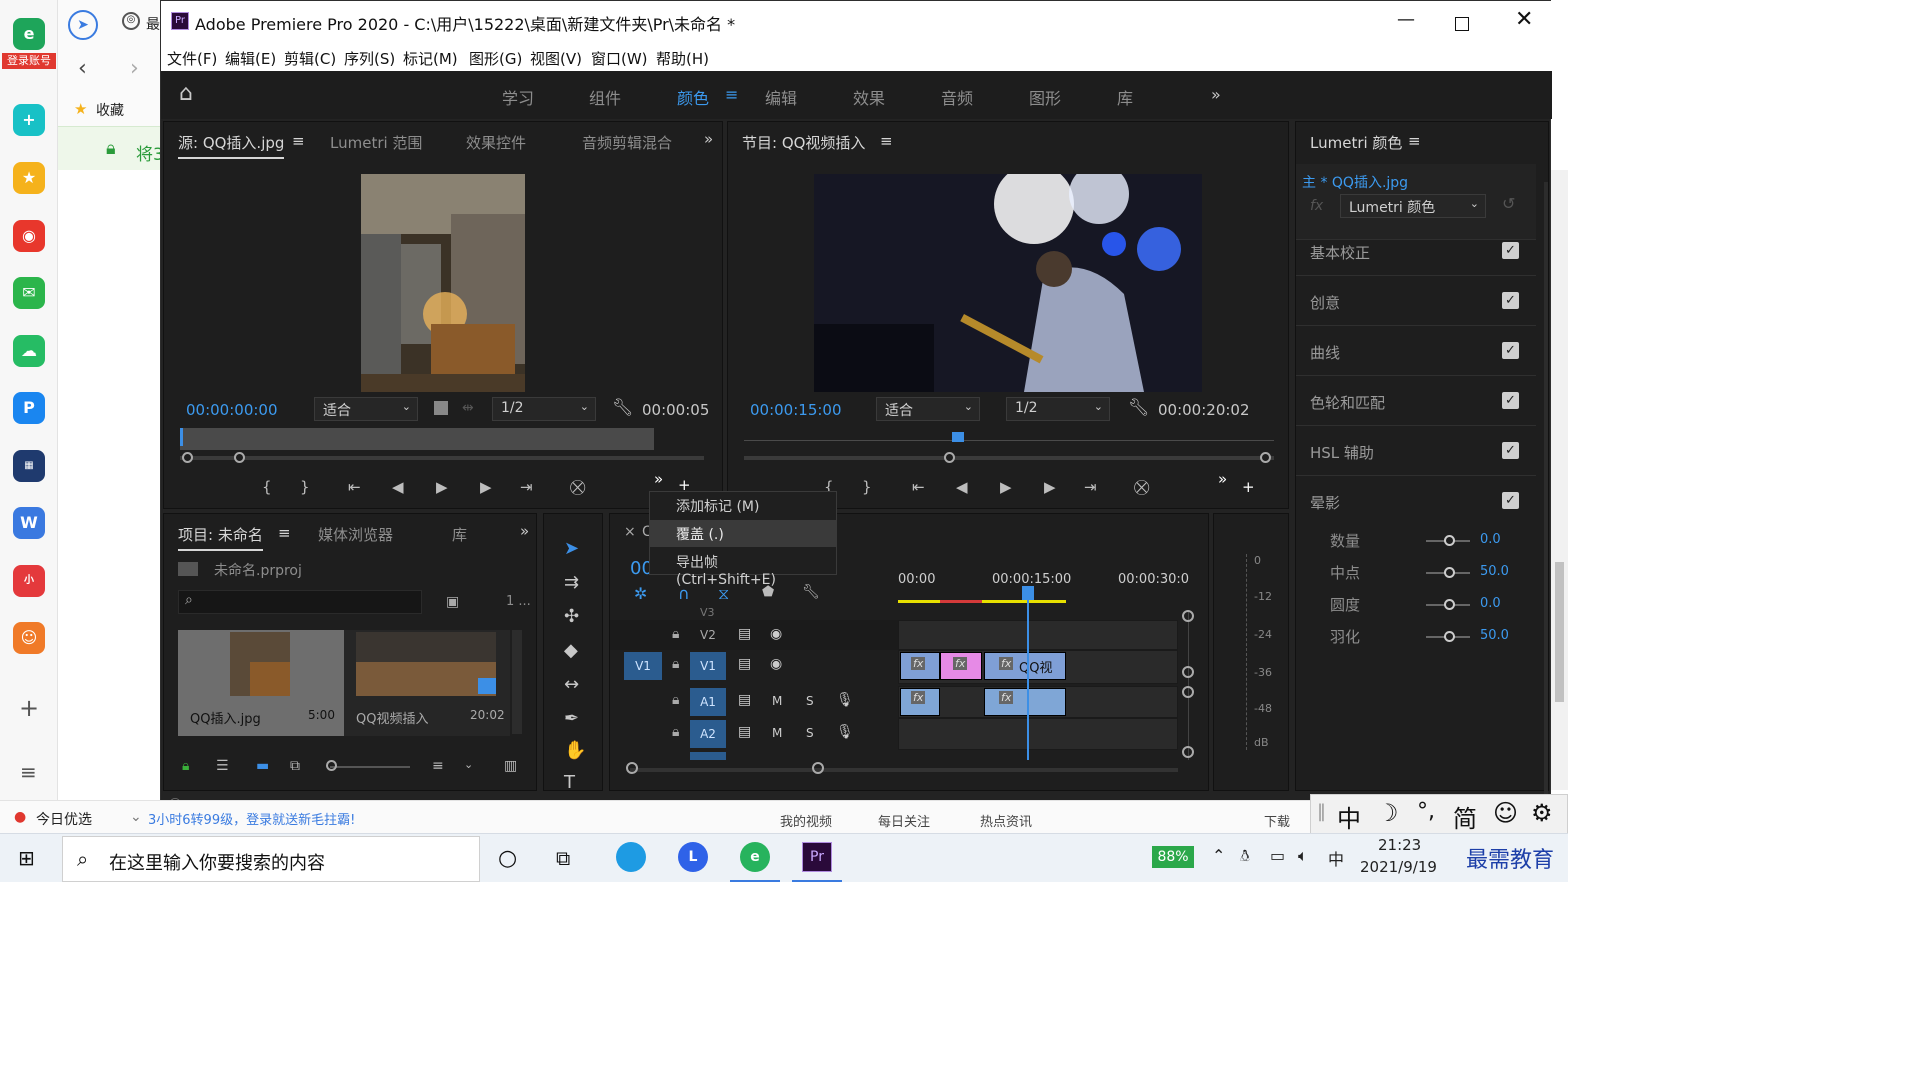 The image size is (1920, 1080). I want to click on clock-date: 2021/9/19, so click(1398, 867).